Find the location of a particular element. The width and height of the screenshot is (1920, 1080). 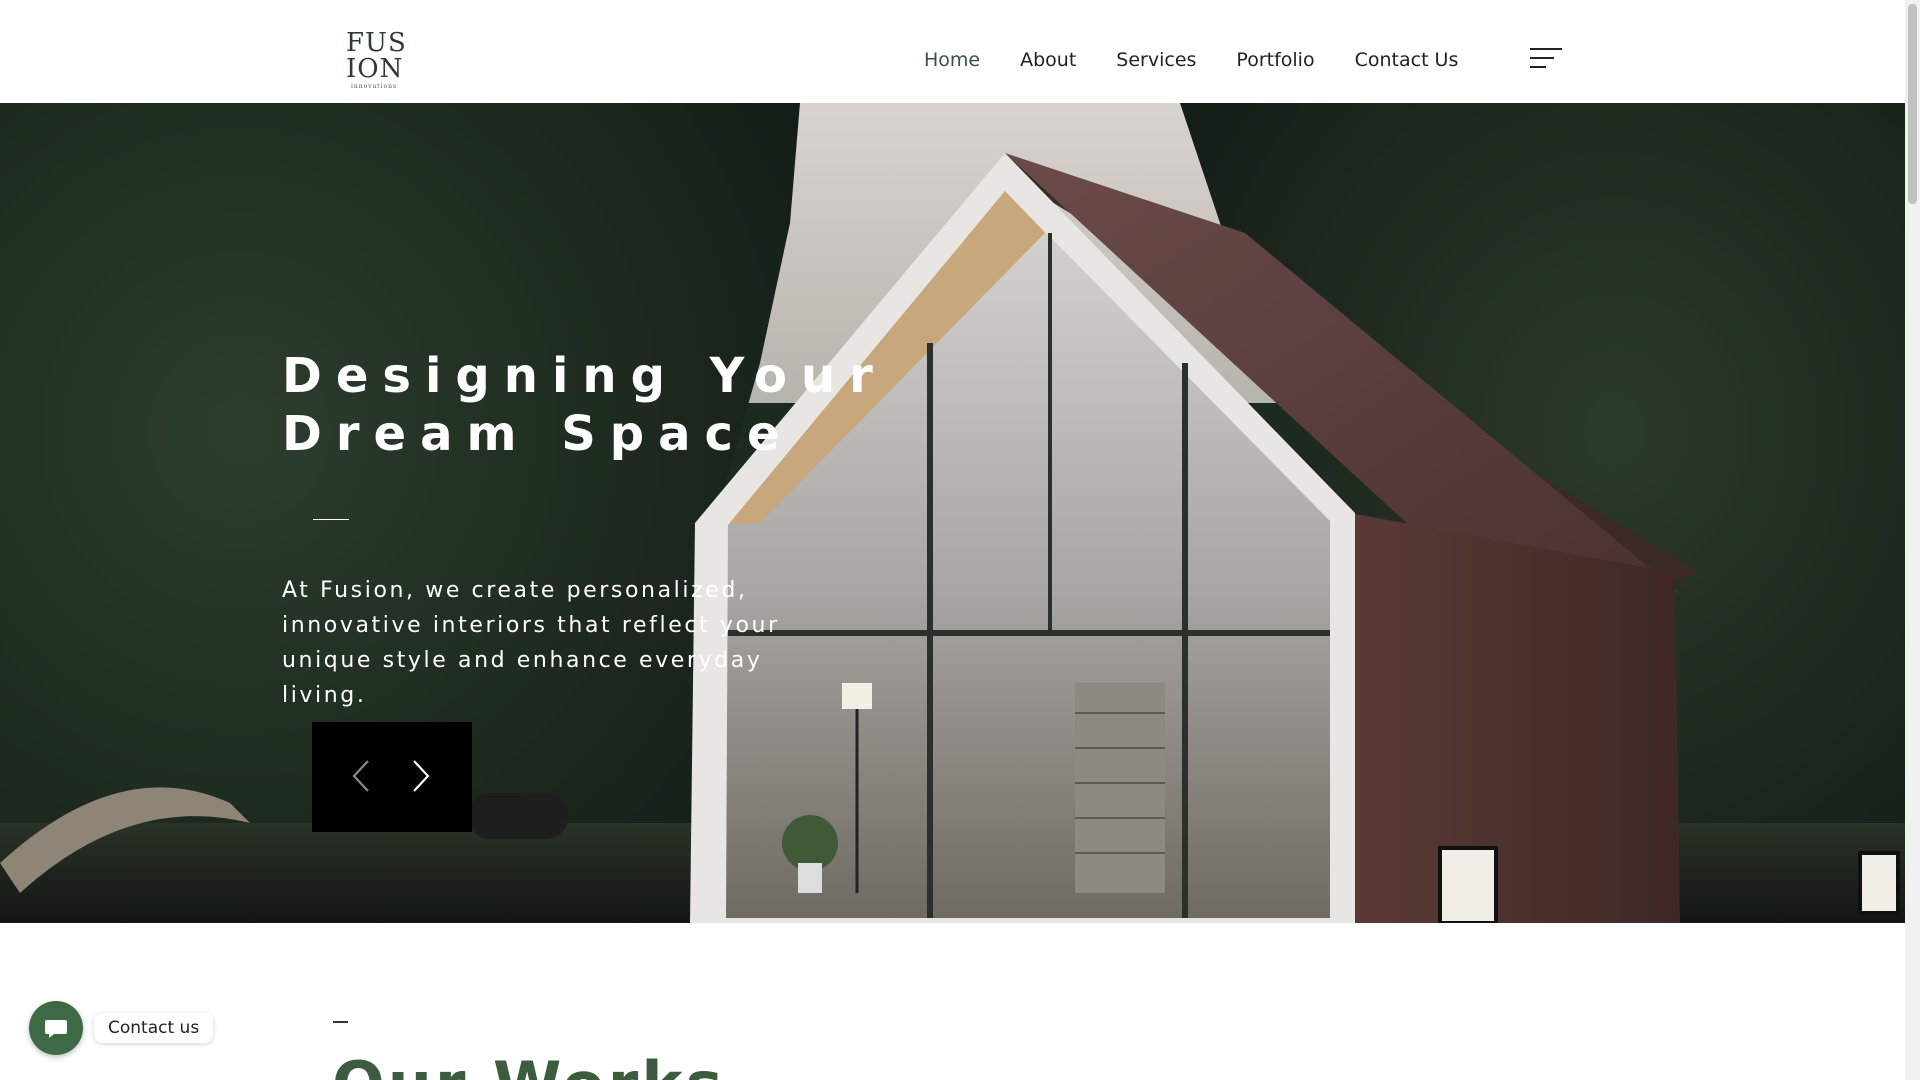

fusion-logo: FUS ION innovations is located at coordinates (376, 60).